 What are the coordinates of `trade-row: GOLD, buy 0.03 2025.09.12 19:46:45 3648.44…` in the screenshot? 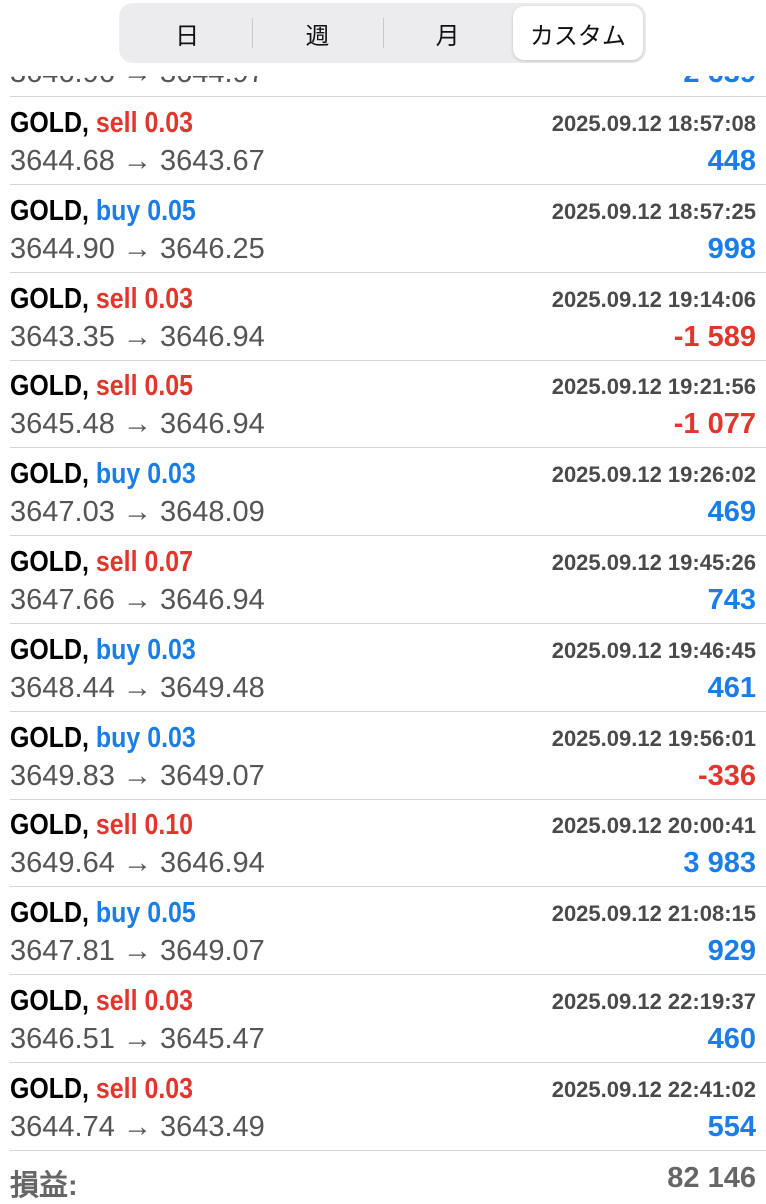 It's located at (388, 668).